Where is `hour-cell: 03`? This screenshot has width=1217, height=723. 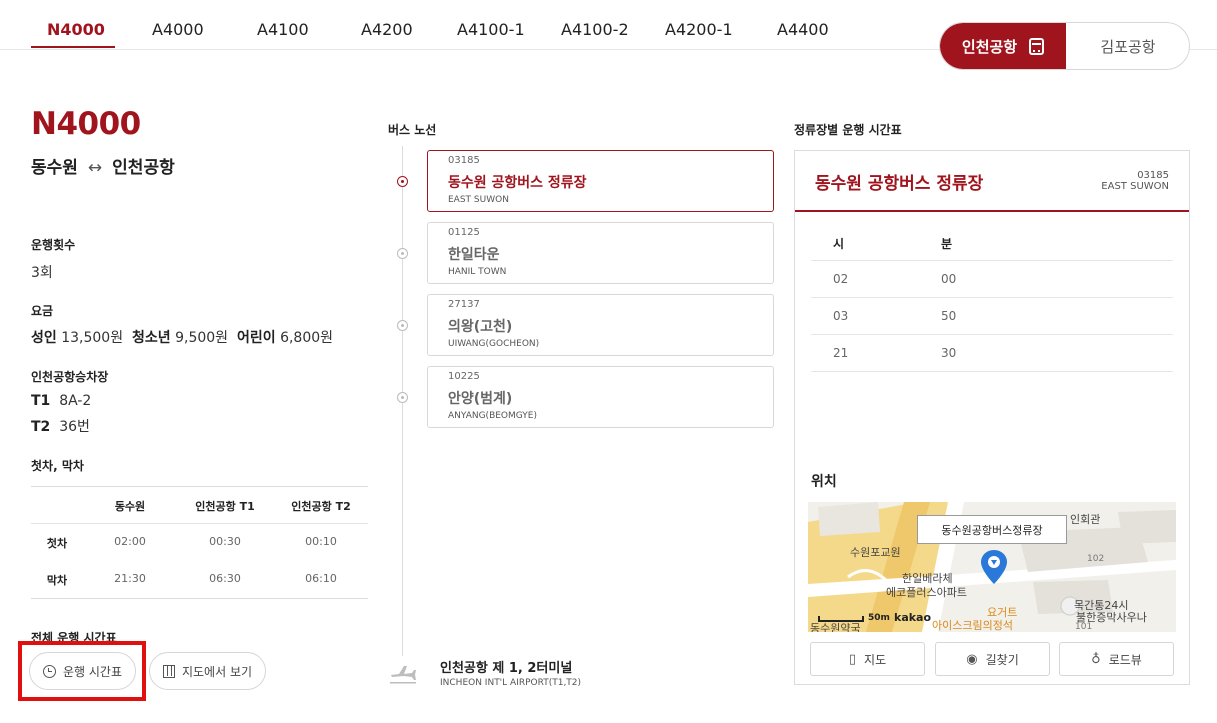 hour-cell: 03 is located at coordinates (841, 316).